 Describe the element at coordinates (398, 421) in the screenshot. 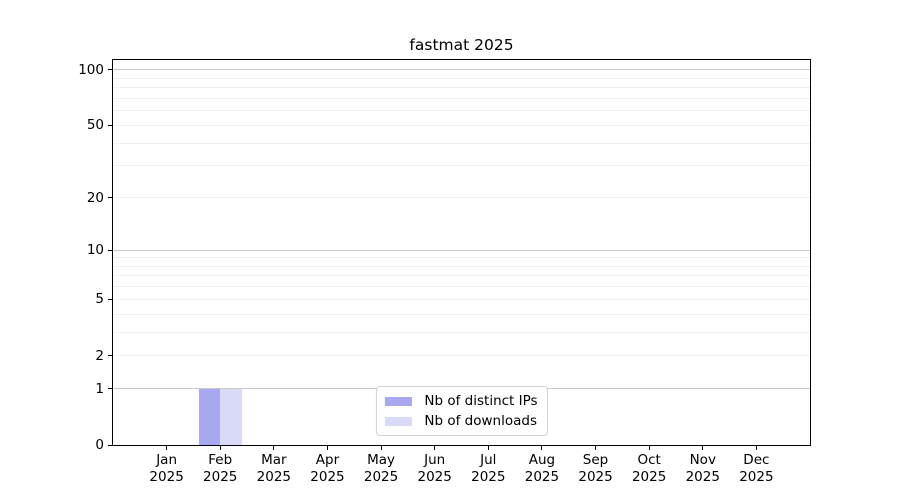

I see `legend-swatch-downloads` at that location.